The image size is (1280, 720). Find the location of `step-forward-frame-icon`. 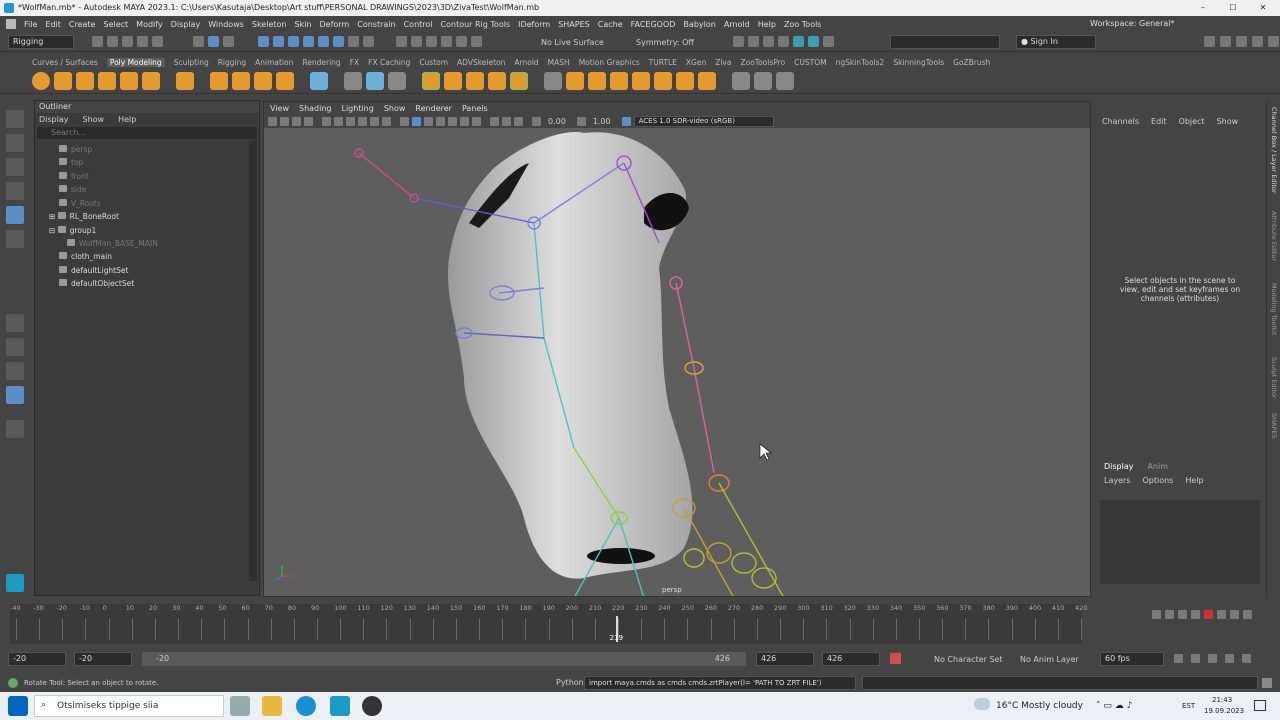

step-forward-frame-icon is located at coordinates (1234, 614).